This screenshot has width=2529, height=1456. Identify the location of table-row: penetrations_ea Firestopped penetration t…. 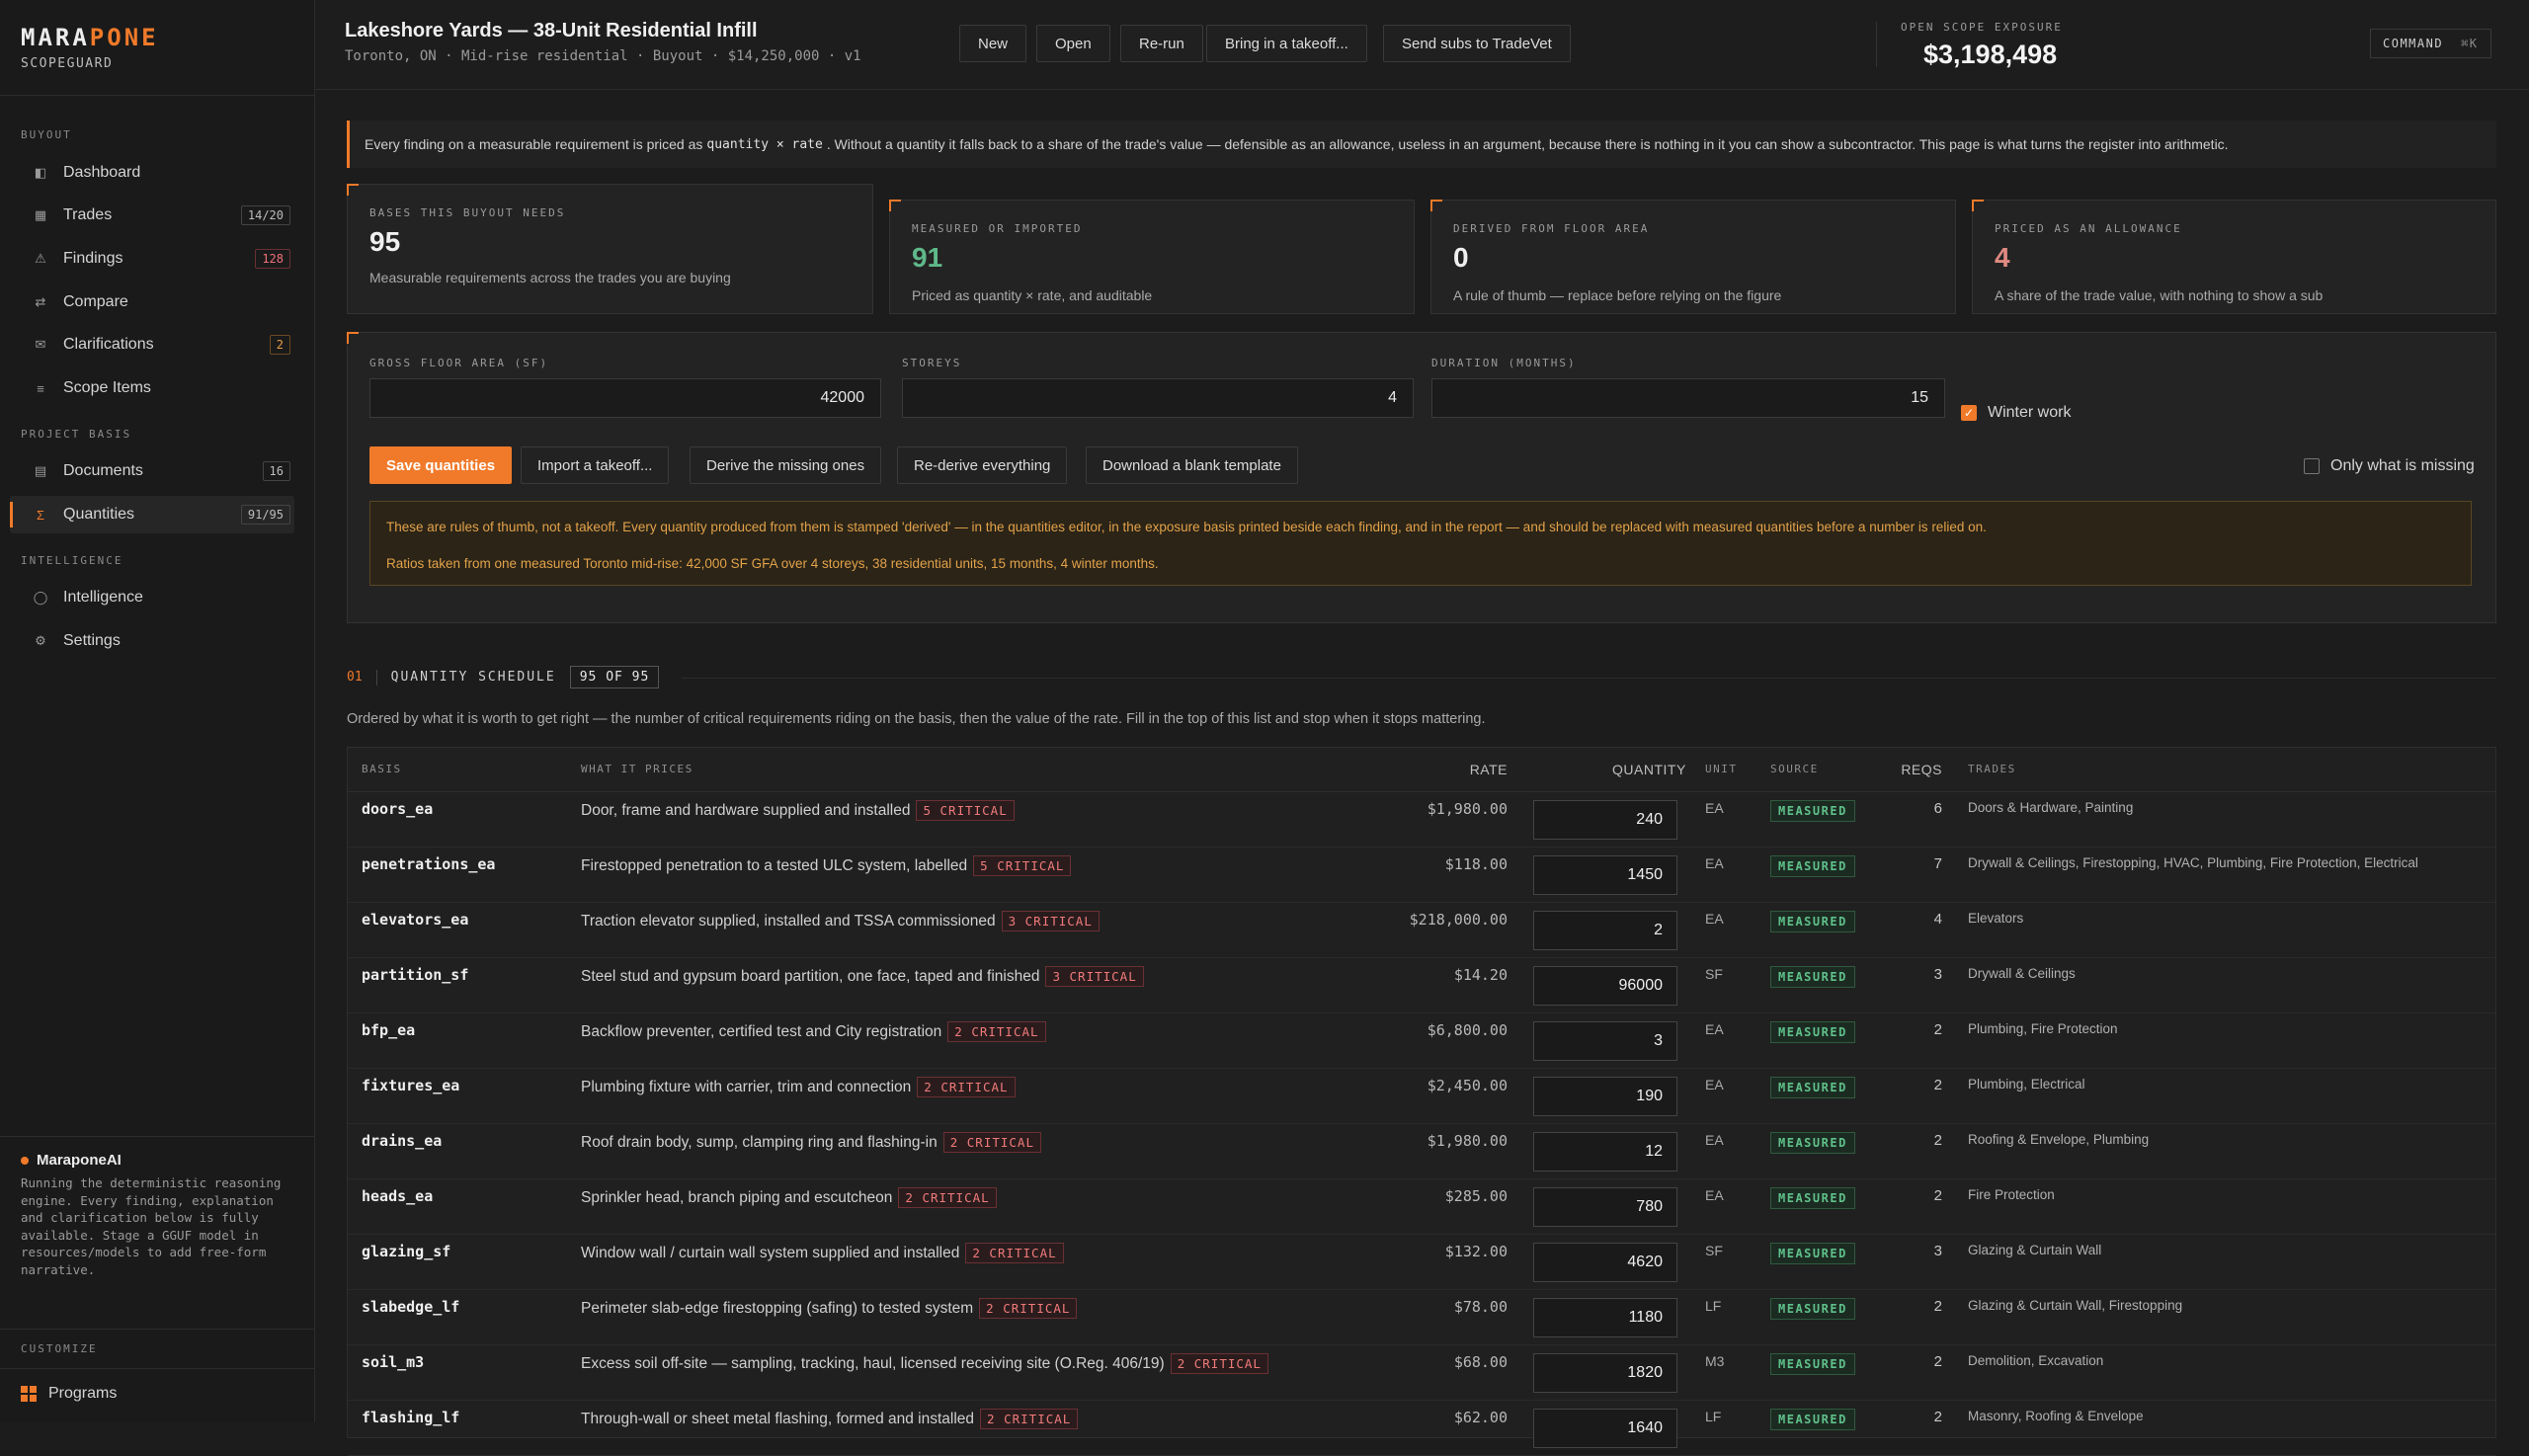
(1421, 875).